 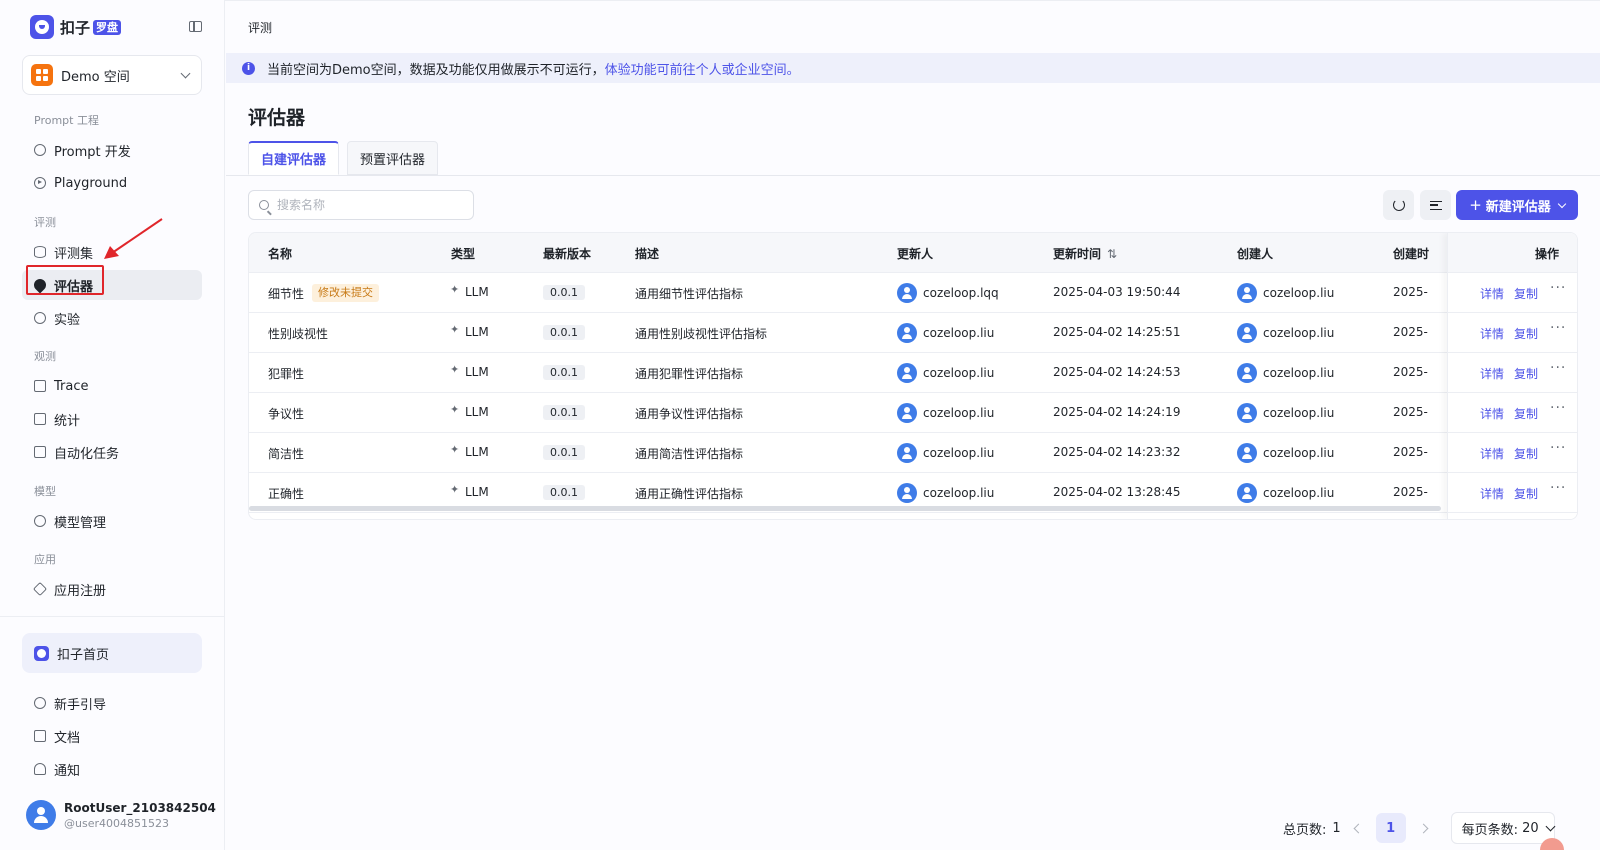 I want to click on search-box, so click(x=361, y=205).